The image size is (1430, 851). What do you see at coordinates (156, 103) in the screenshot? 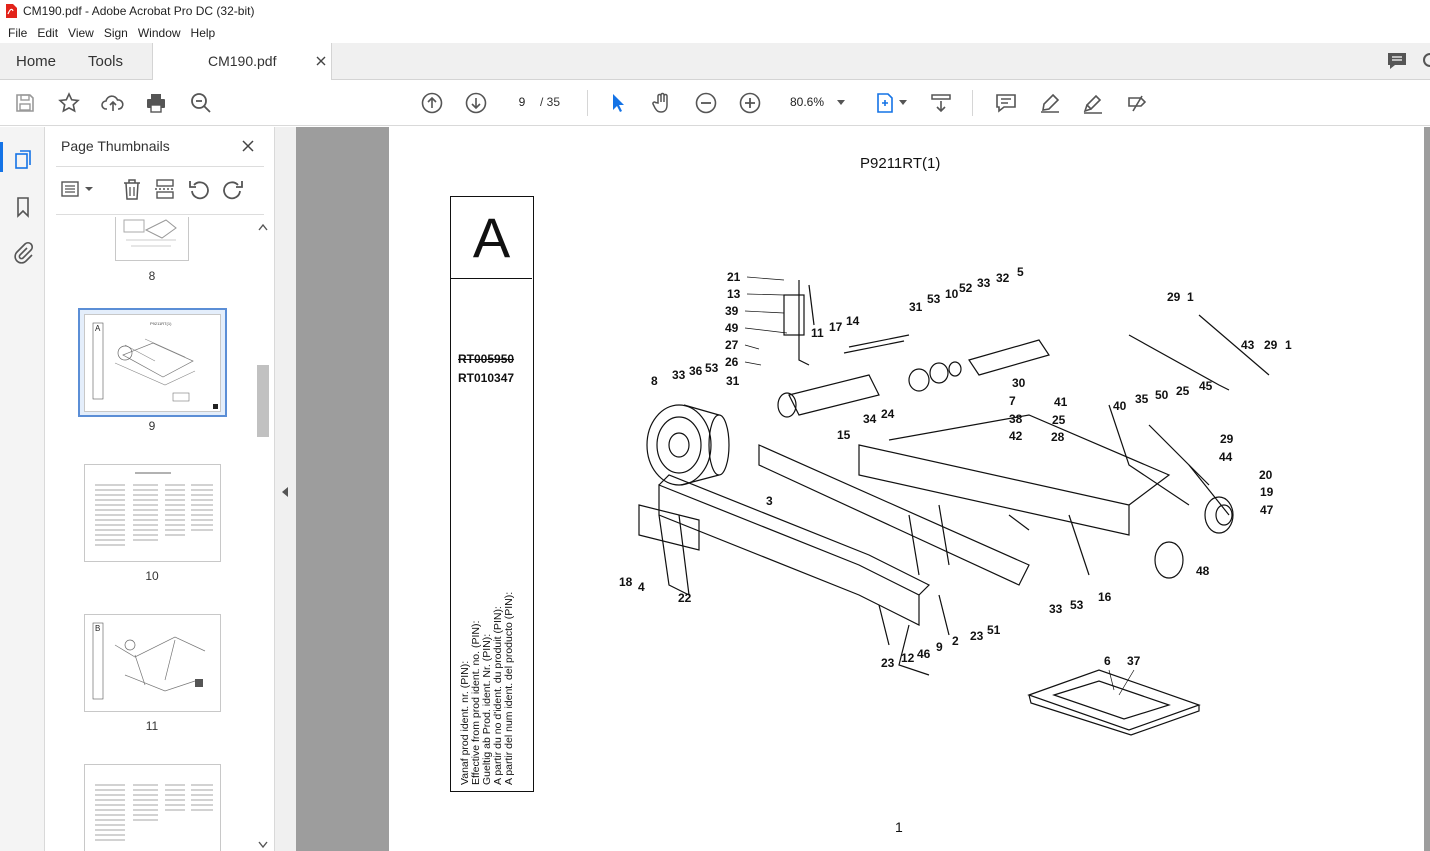
I see `print-icon` at bounding box center [156, 103].